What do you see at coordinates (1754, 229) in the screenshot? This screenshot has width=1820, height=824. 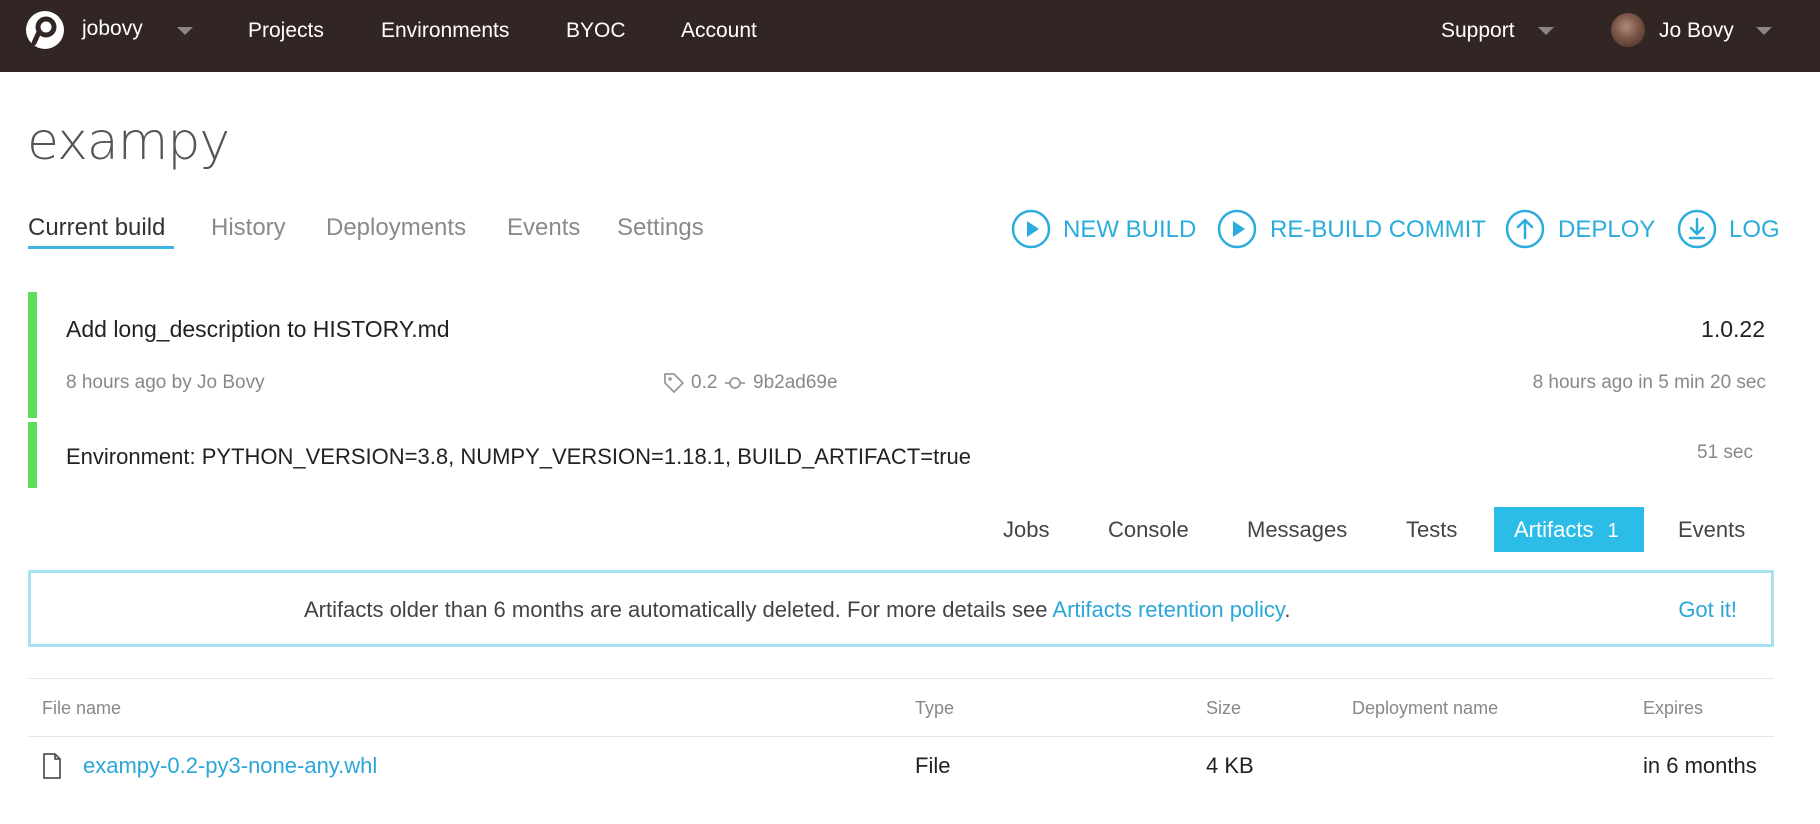 I see `log-label: LOG` at bounding box center [1754, 229].